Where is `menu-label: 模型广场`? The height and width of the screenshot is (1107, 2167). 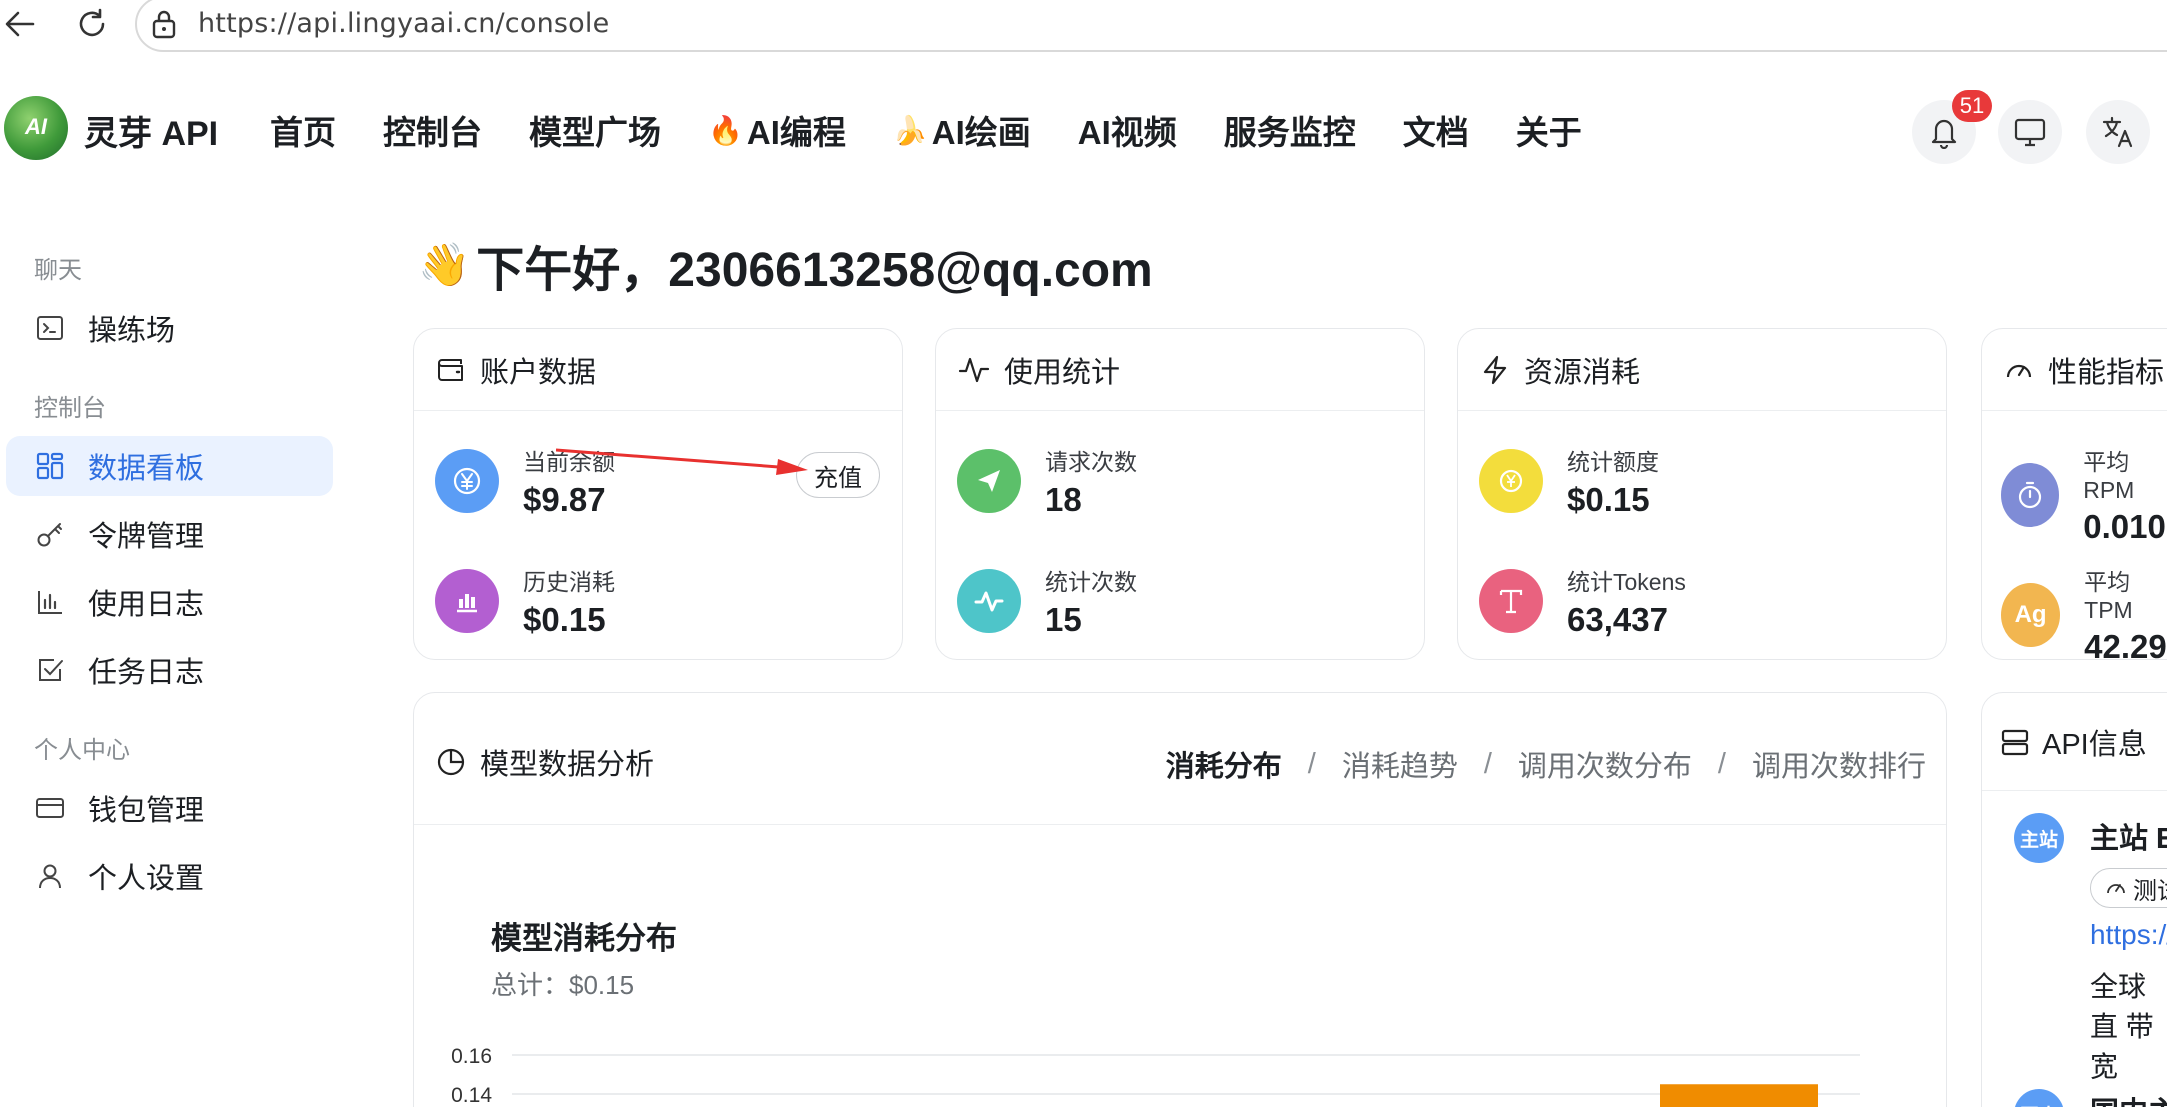 menu-label: 模型广场 is located at coordinates (595, 132).